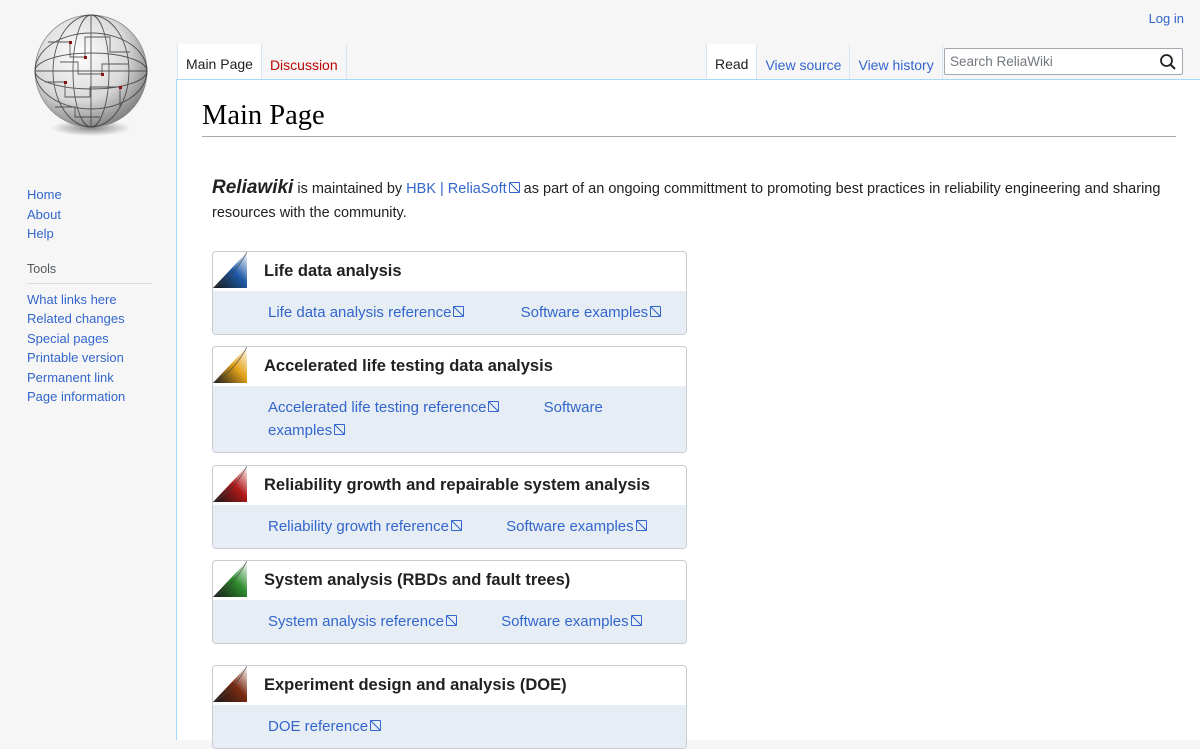 This screenshot has width=1200, height=749. I want to click on sidebar-item-home: Home, so click(44, 195).